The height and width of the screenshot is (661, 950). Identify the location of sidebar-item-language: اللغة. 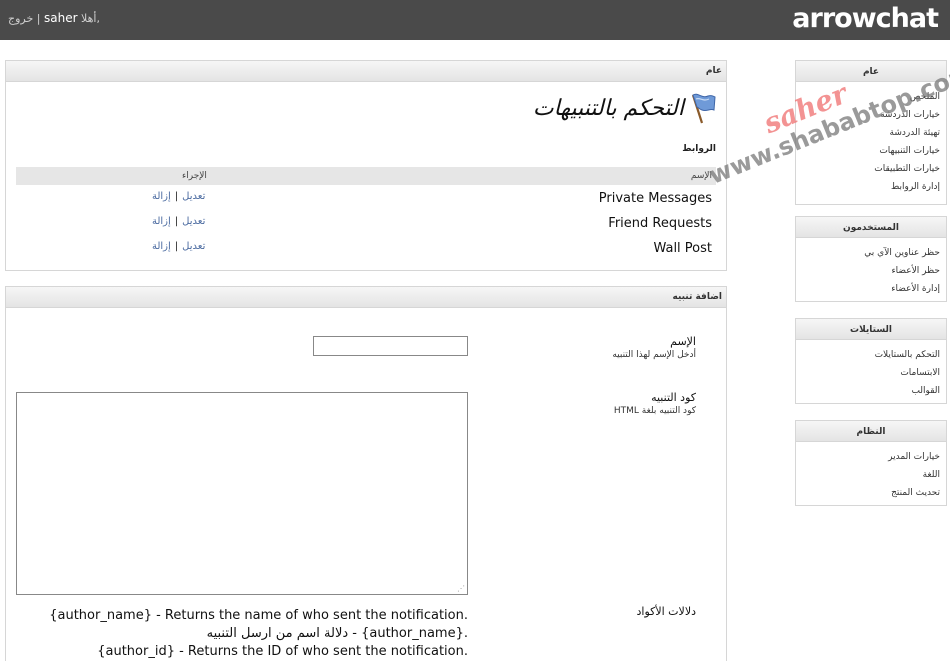
(931, 475).